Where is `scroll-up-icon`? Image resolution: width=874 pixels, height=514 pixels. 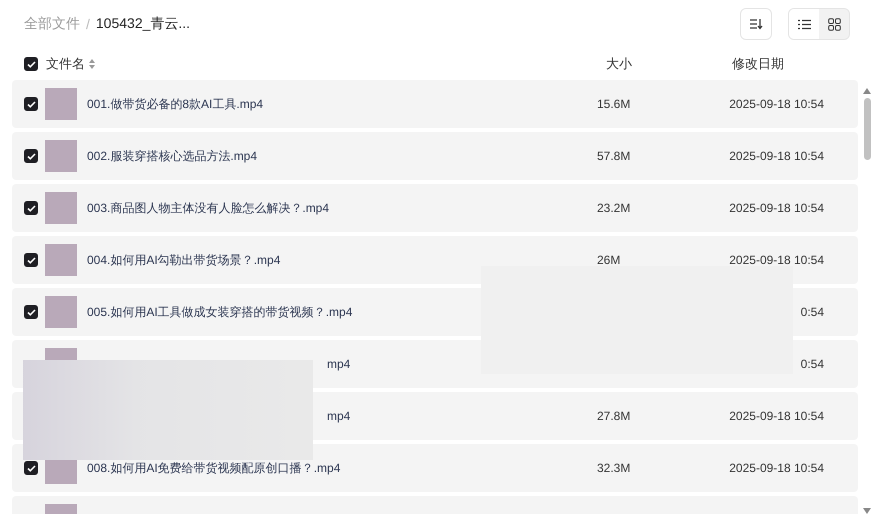
scroll-up-icon is located at coordinates (867, 91).